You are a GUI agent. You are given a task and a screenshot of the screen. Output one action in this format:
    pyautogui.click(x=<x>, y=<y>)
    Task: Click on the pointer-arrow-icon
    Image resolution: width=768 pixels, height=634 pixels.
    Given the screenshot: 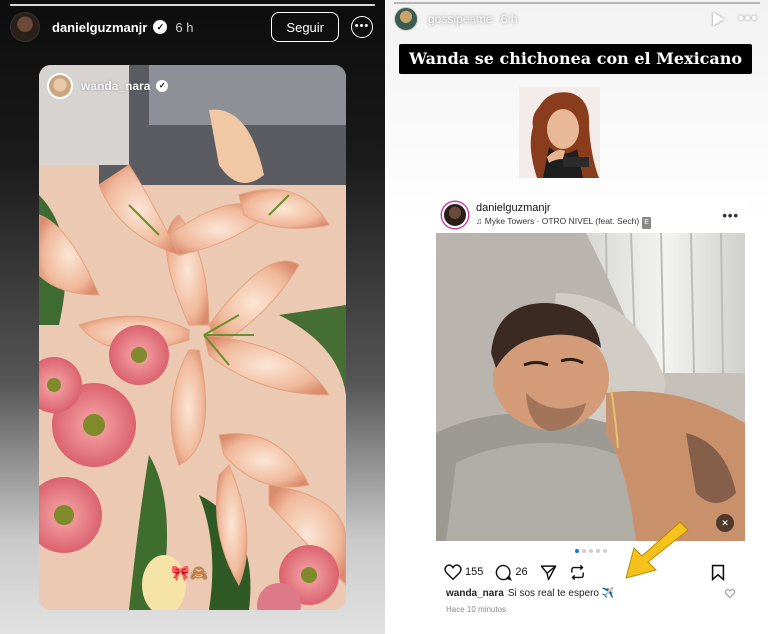 What is the action you would take?
    pyautogui.click(x=657, y=550)
    